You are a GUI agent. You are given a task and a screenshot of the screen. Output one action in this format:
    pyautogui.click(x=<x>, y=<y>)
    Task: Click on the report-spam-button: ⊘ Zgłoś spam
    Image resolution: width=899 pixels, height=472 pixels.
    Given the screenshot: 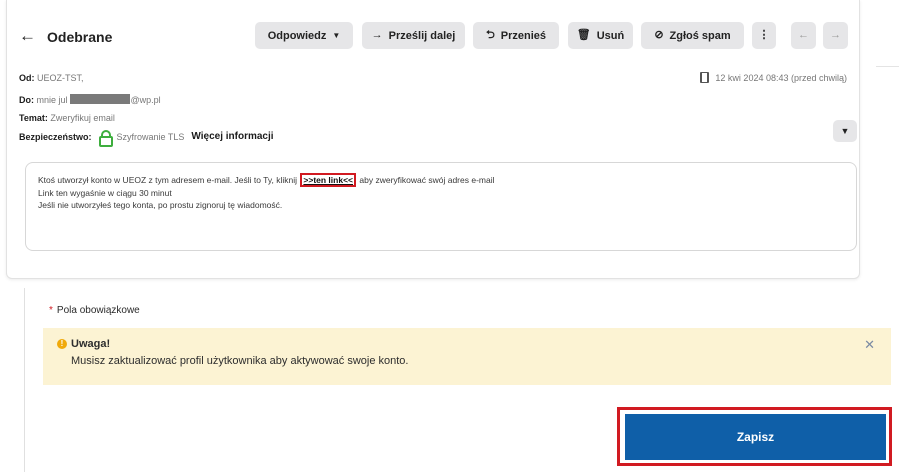 What is the action you would take?
    pyautogui.click(x=692, y=35)
    